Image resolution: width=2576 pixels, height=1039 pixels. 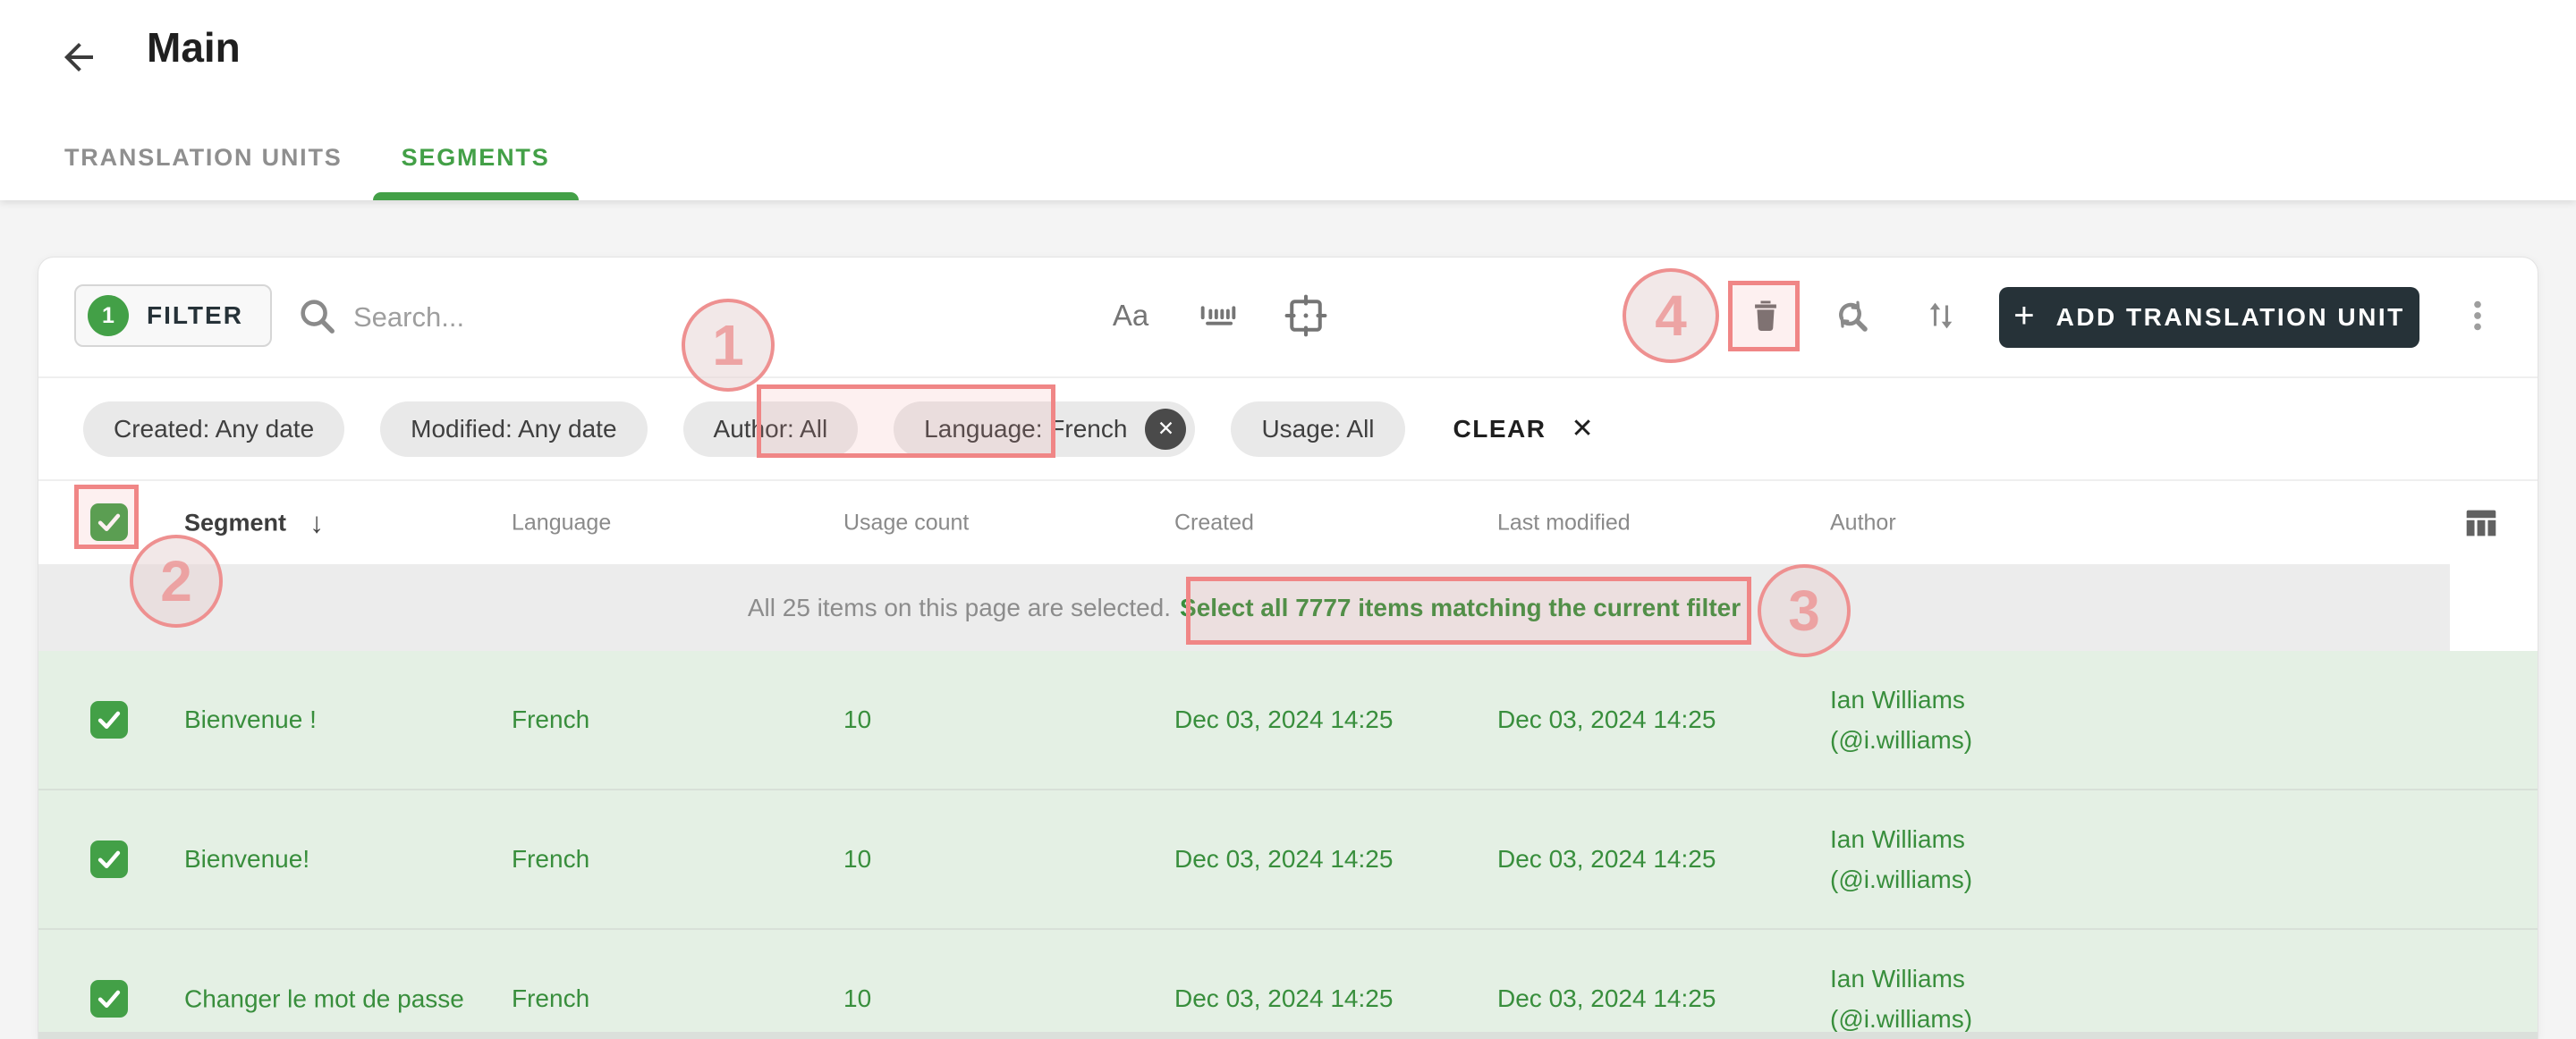 I want to click on chip-modified: Modified: Any date, so click(x=514, y=429).